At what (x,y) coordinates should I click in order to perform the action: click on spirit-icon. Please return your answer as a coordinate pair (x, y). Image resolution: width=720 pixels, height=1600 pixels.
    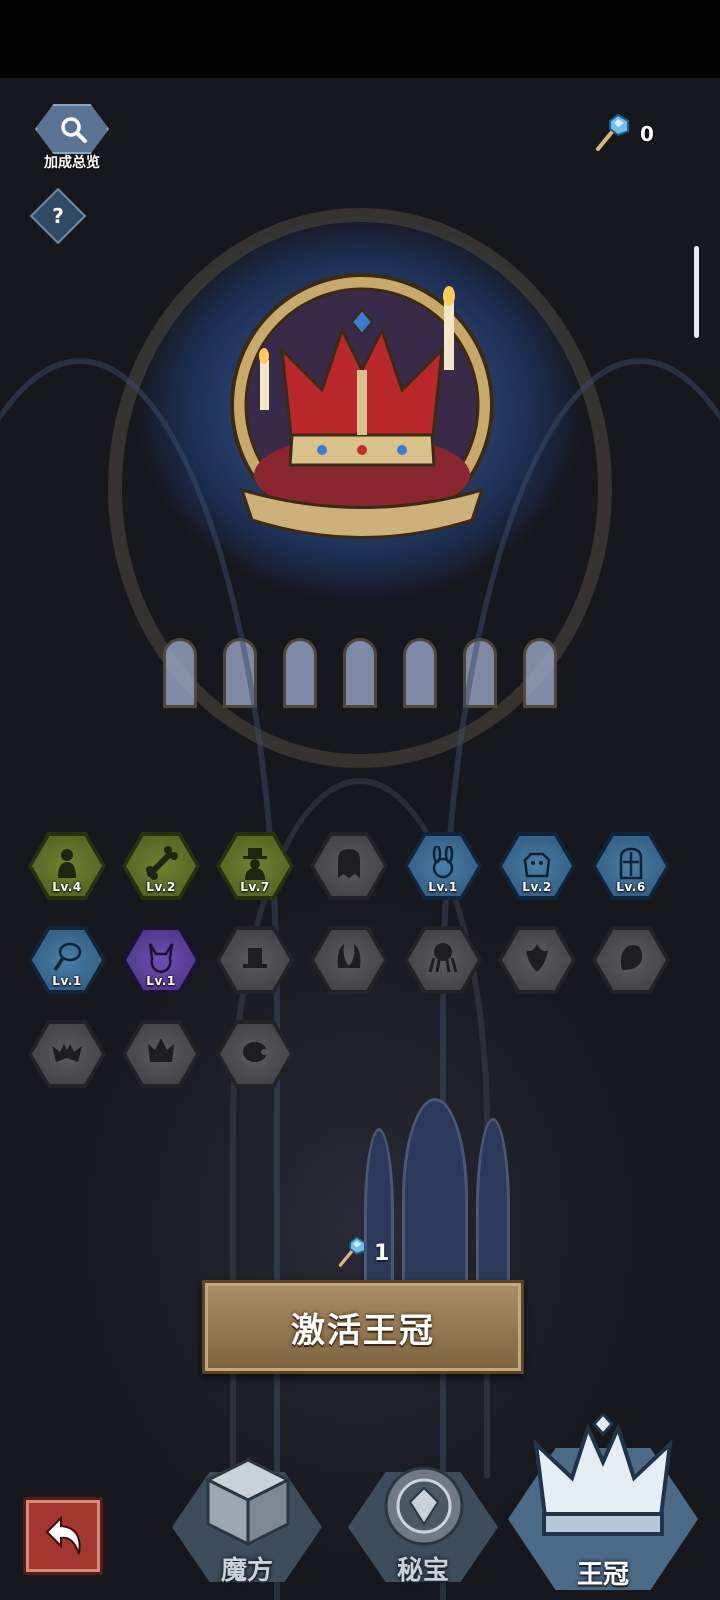
    Looking at the image, I should click on (631, 957).